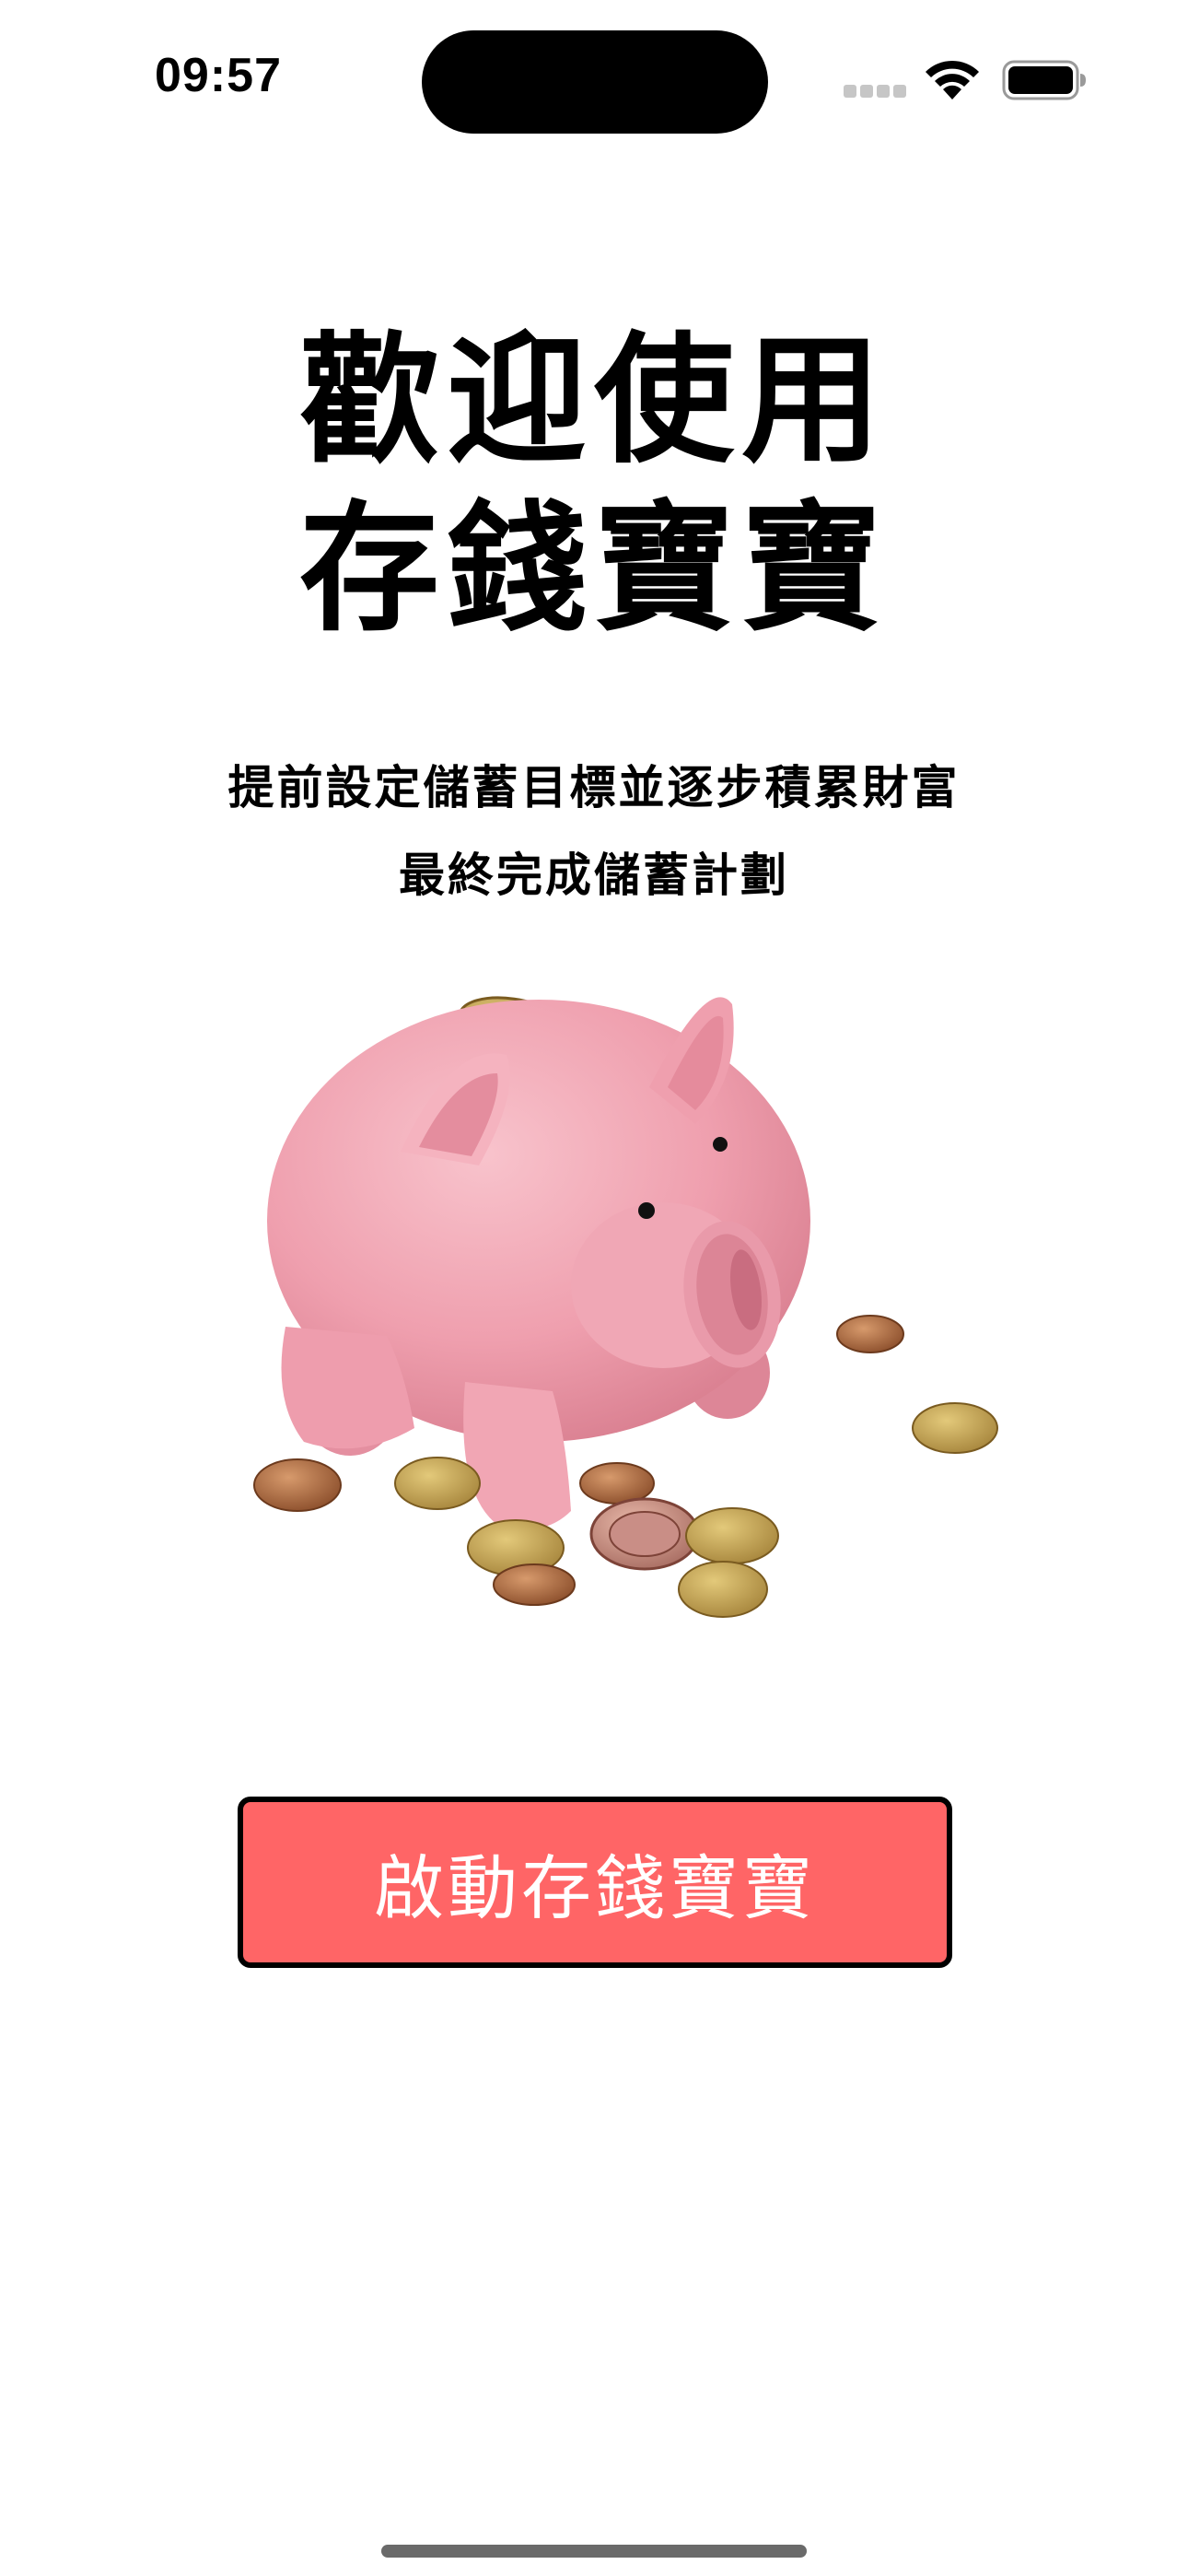  What do you see at coordinates (594, 875) in the screenshot?
I see `description-line-2: 最終完成儲蓄計劃` at bounding box center [594, 875].